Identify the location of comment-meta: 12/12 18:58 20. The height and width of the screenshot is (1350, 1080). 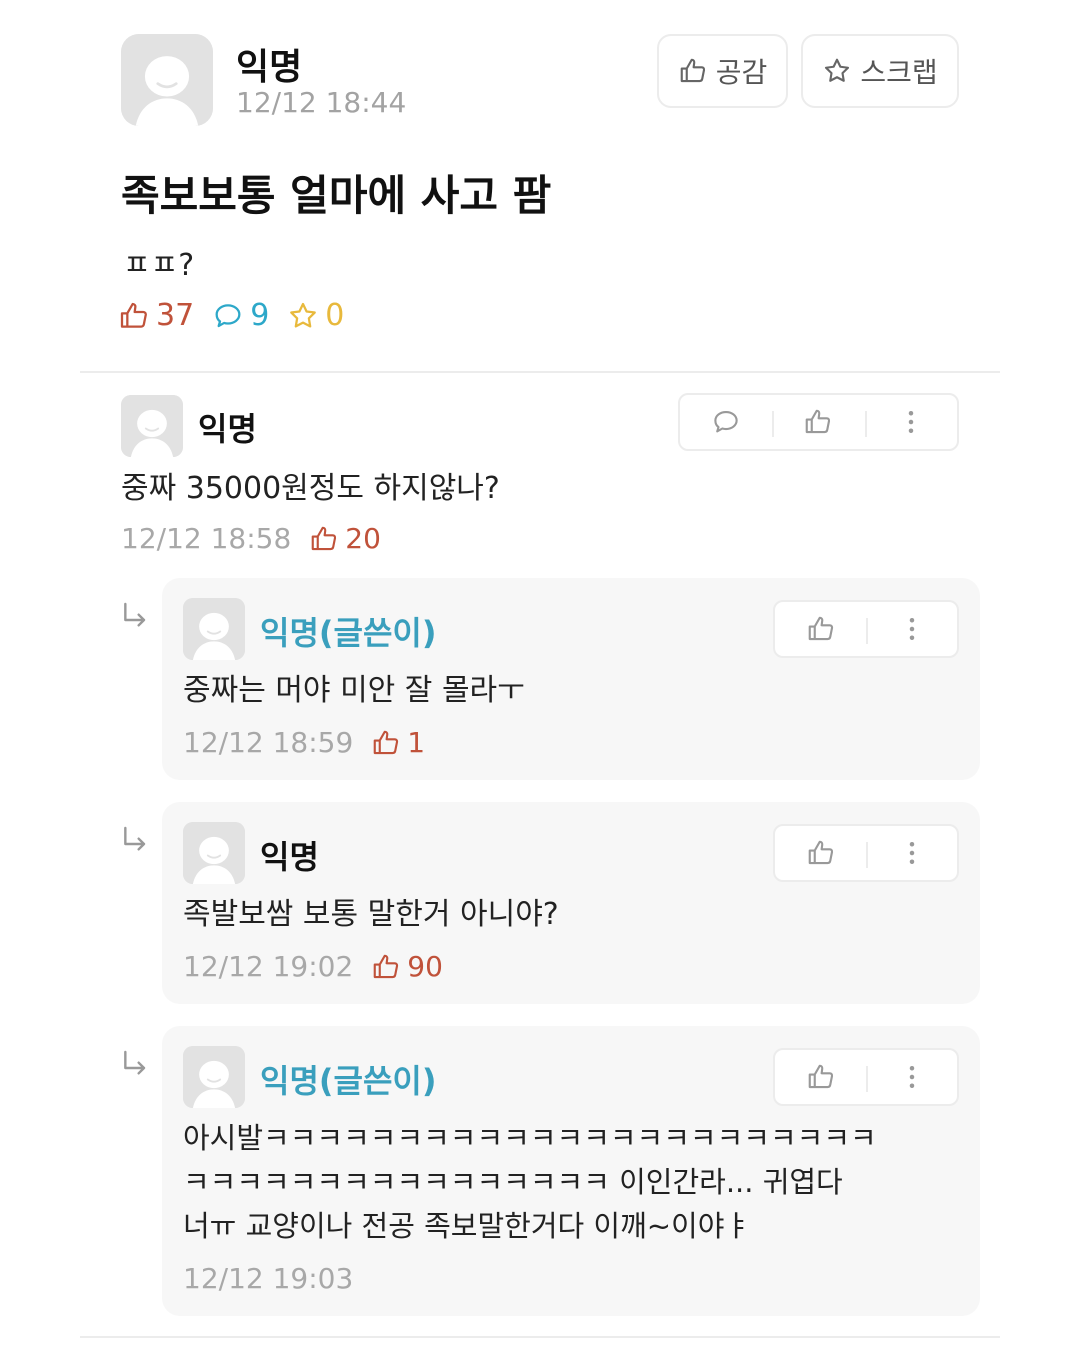
(251, 538).